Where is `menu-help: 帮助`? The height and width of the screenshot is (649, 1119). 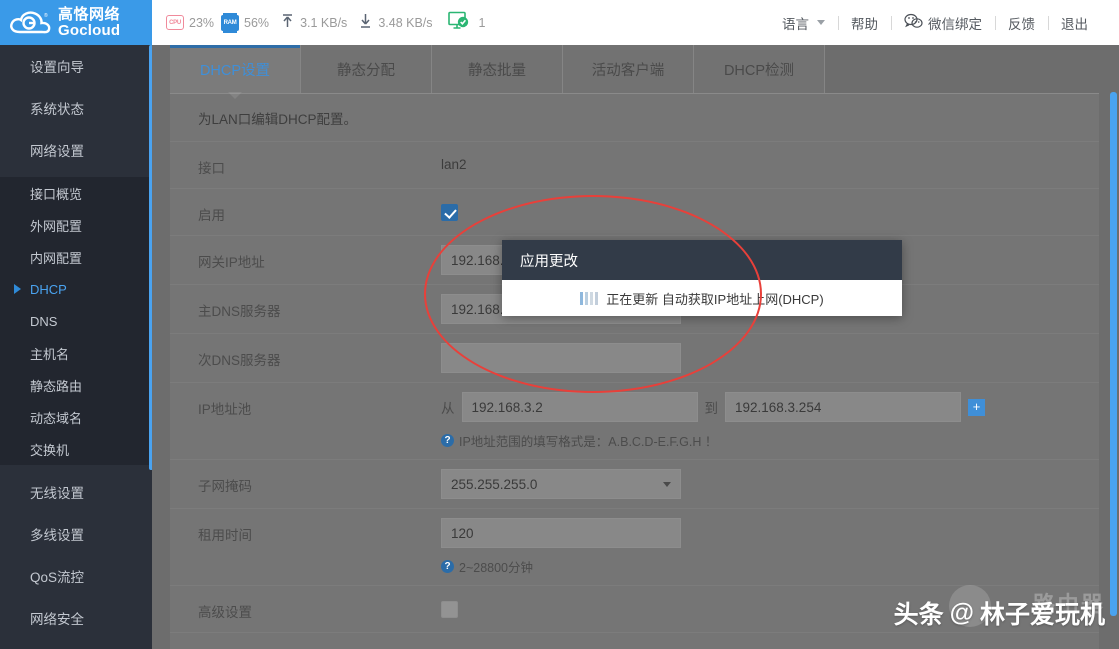
menu-help: 帮助 is located at coordinates (864, 23).